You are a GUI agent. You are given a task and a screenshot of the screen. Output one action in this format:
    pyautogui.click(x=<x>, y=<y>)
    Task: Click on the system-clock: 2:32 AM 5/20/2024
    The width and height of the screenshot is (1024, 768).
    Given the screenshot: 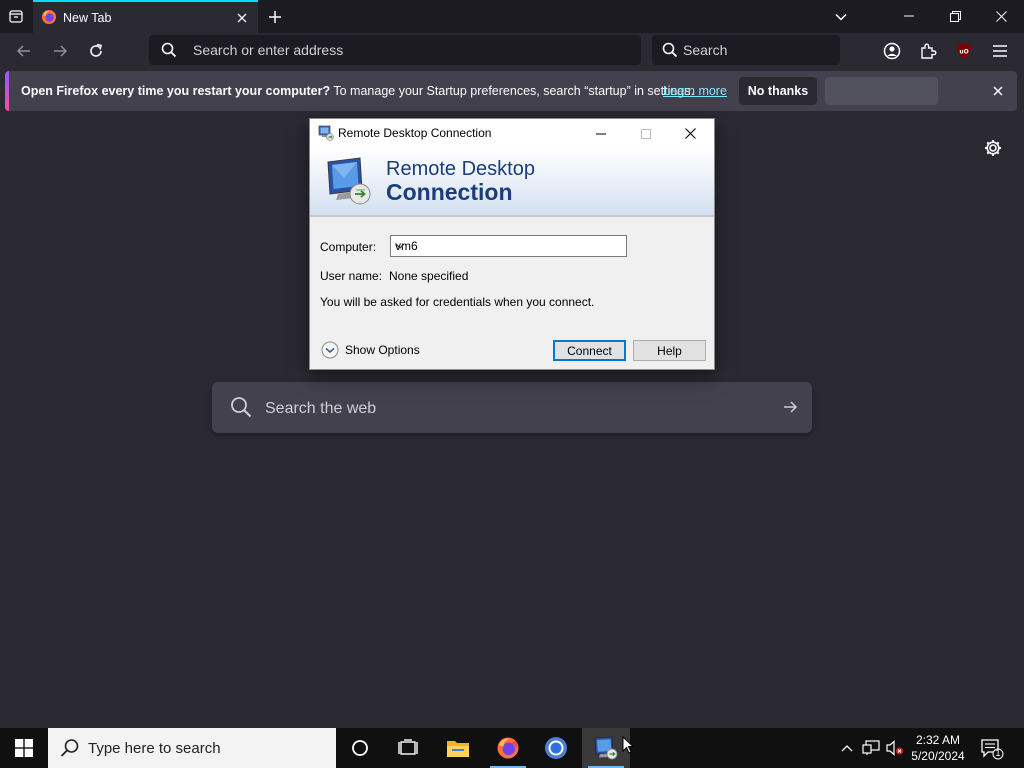 What is the action you would take?
    pyautogui.click(x=938, y=748)
    